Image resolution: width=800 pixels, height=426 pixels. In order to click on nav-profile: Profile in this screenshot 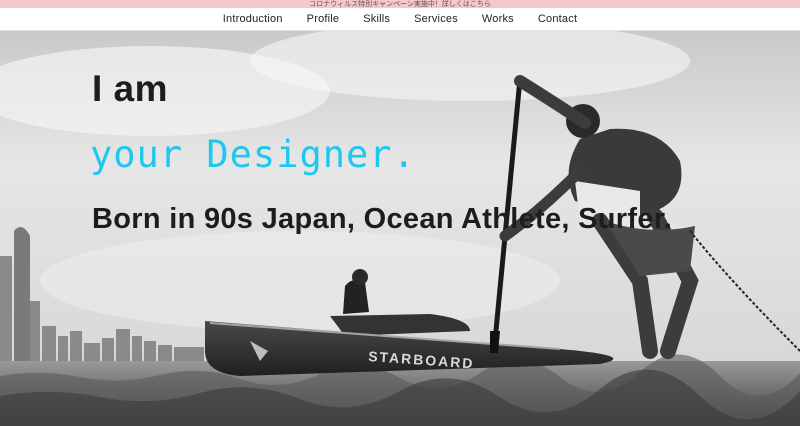, I will do `click(323, 19)`.